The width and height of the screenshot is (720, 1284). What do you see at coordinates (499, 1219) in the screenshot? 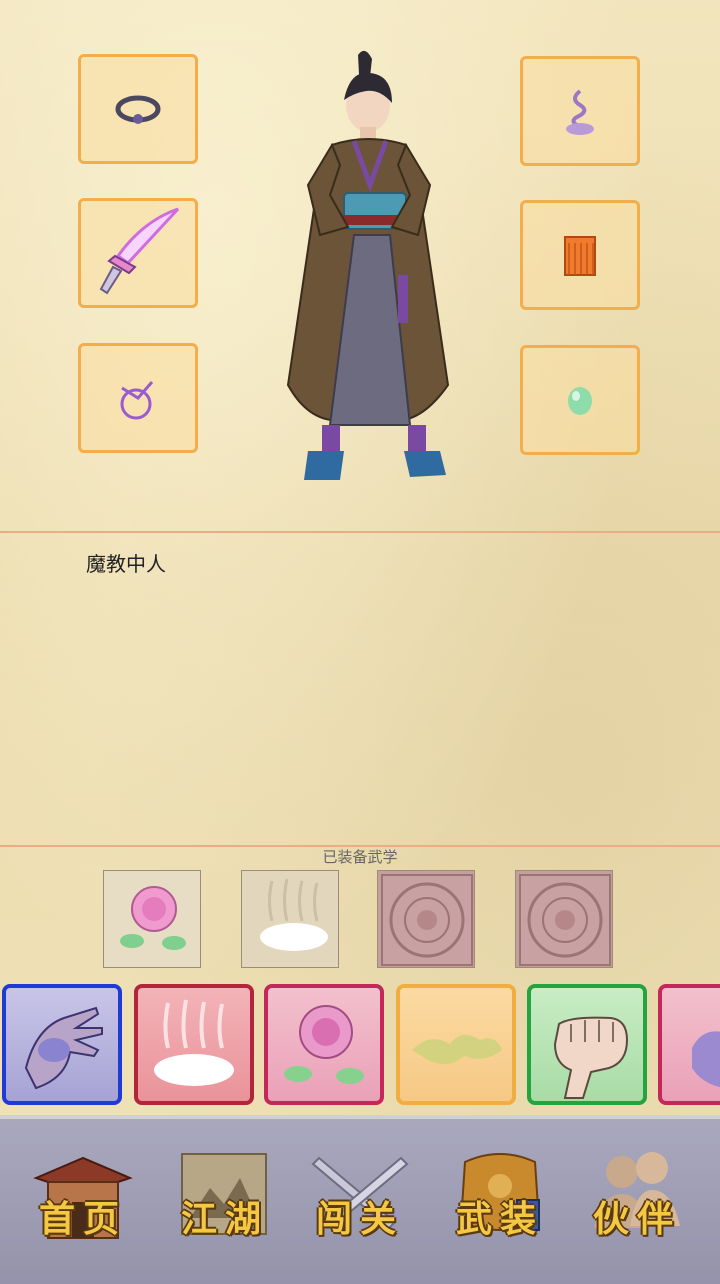
I see `nav-gear-label: 武装` at bounding box center [499, 1219].